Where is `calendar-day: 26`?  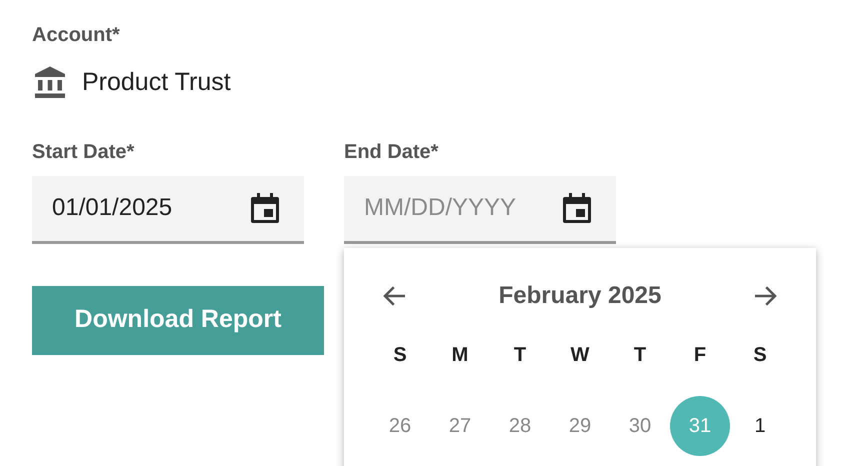 calendar-day: 26 is located at coordinates (400, 426).